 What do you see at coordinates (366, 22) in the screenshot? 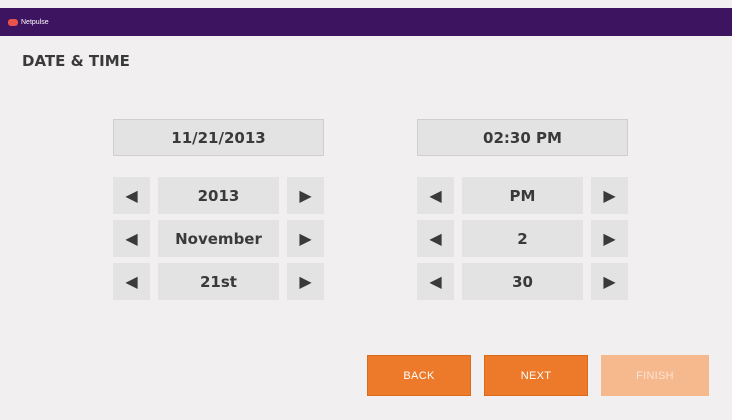
I see `top-bar: Netpulse` at bounding box center [366, 22].